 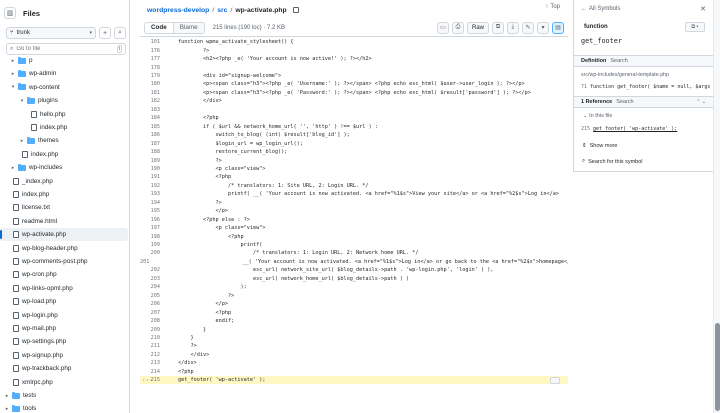 What do you see at coordinates (152, 203) in the screenshot?
I see `line-number: 194` at bounding box center [152, 203].